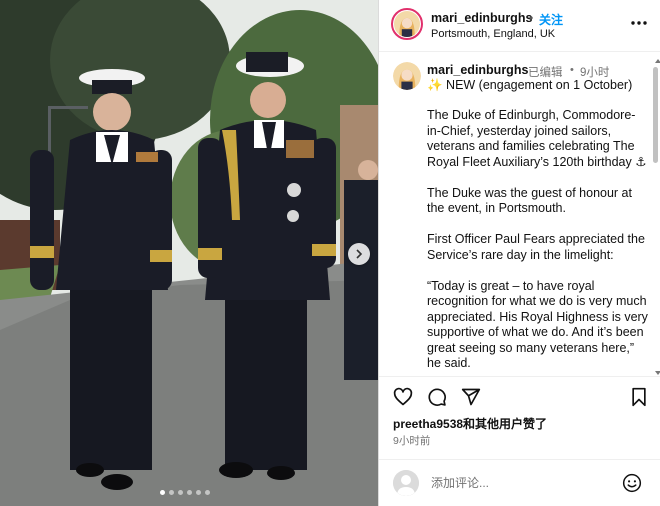 The height and width of the screenshot is (506, 660). I want to click on user-placeholder-icon, so click(406, 483).